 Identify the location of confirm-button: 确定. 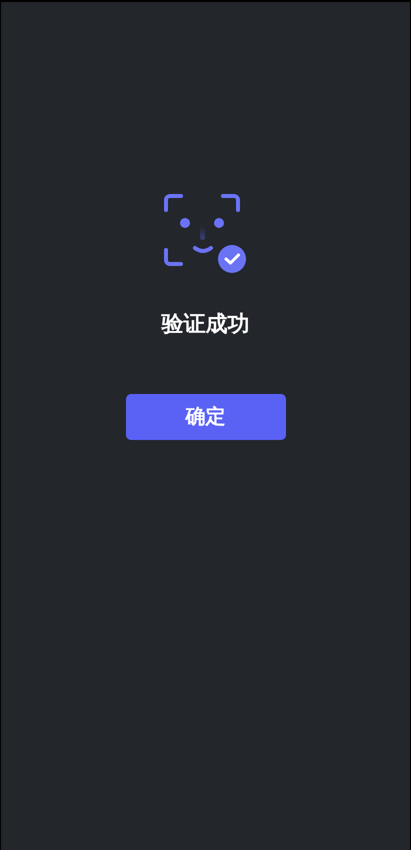
(206, 417).